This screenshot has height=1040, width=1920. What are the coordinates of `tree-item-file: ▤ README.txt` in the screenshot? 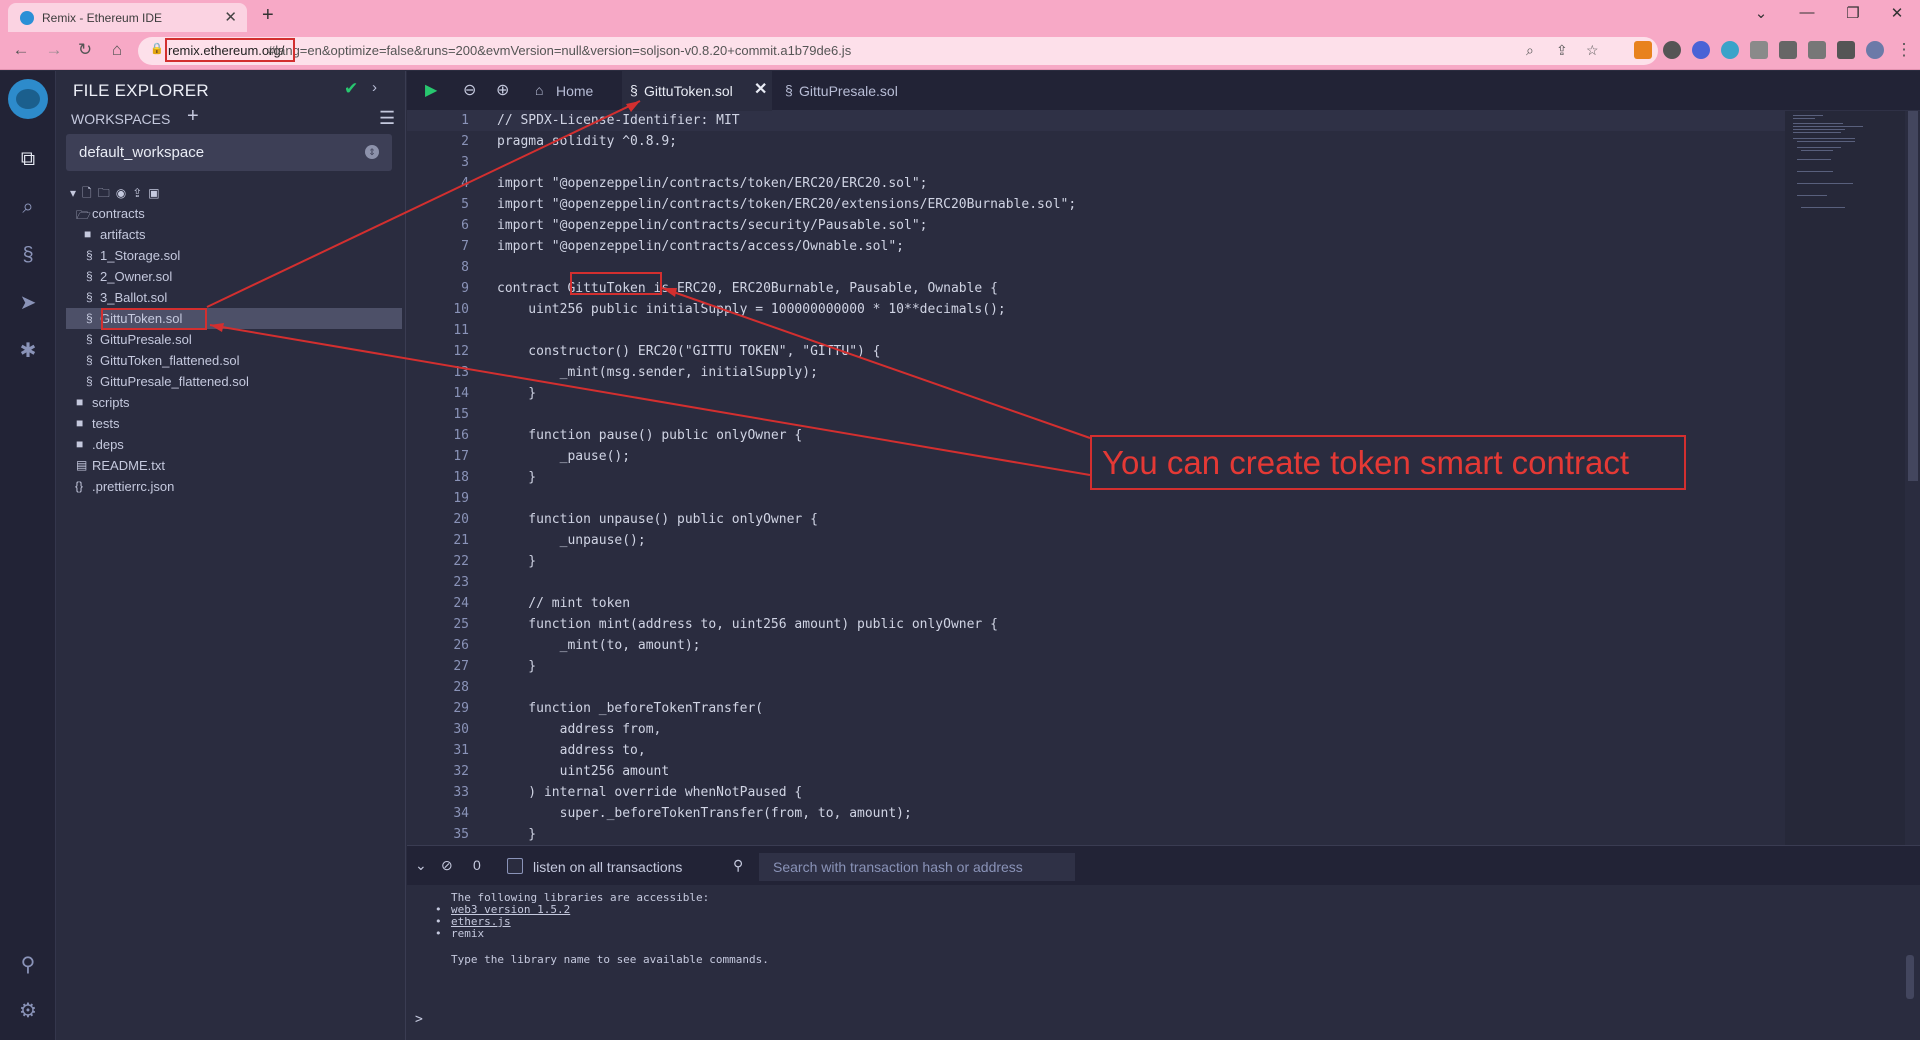 It's located at (234, 465).